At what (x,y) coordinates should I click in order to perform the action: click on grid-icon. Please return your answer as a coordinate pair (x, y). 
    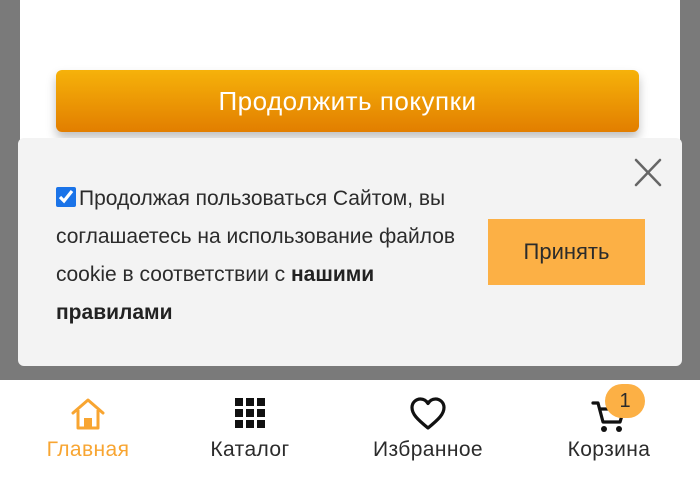
    Looking at the image, I should click on (250, 415).